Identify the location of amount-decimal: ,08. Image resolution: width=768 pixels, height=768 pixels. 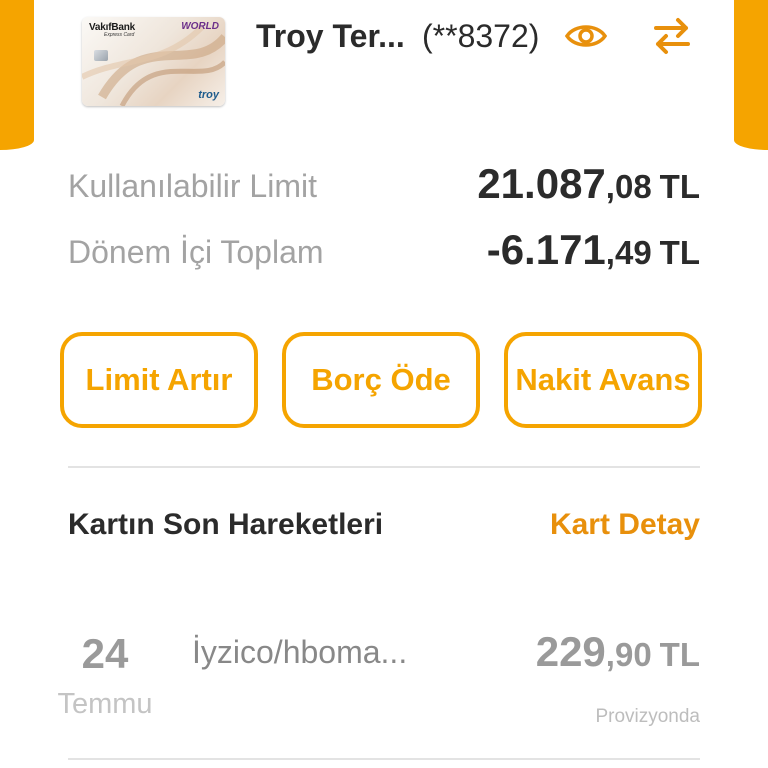
(628, 186).